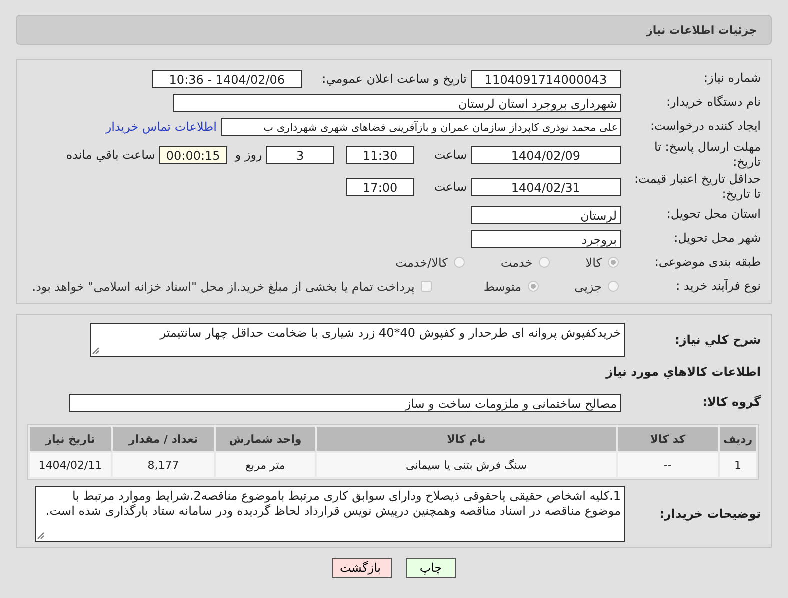 Image resolution: width=788 pixels, height=598 pixels. Describe the element at coordinates (466, 439) in the screenshot. I see `column-header: نام کالا` at that location.